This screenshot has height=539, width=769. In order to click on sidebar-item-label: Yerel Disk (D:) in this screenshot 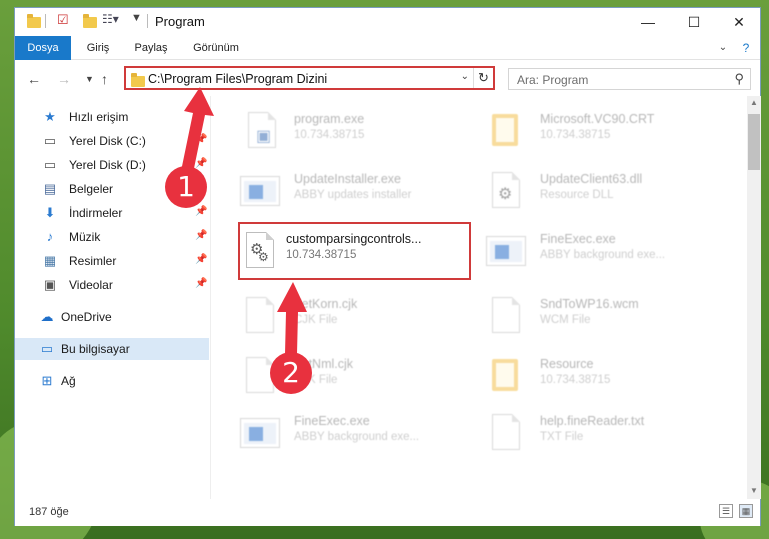, I will do `click(107, 165)`.